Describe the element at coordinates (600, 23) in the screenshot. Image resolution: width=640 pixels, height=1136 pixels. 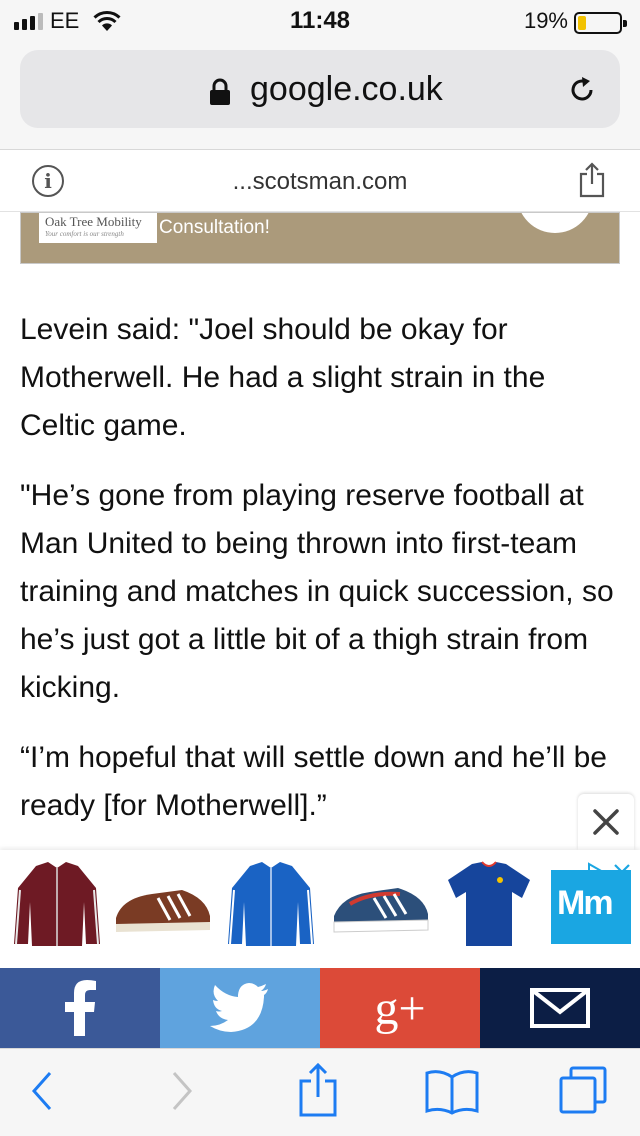
I see `battery-icon` at that location.